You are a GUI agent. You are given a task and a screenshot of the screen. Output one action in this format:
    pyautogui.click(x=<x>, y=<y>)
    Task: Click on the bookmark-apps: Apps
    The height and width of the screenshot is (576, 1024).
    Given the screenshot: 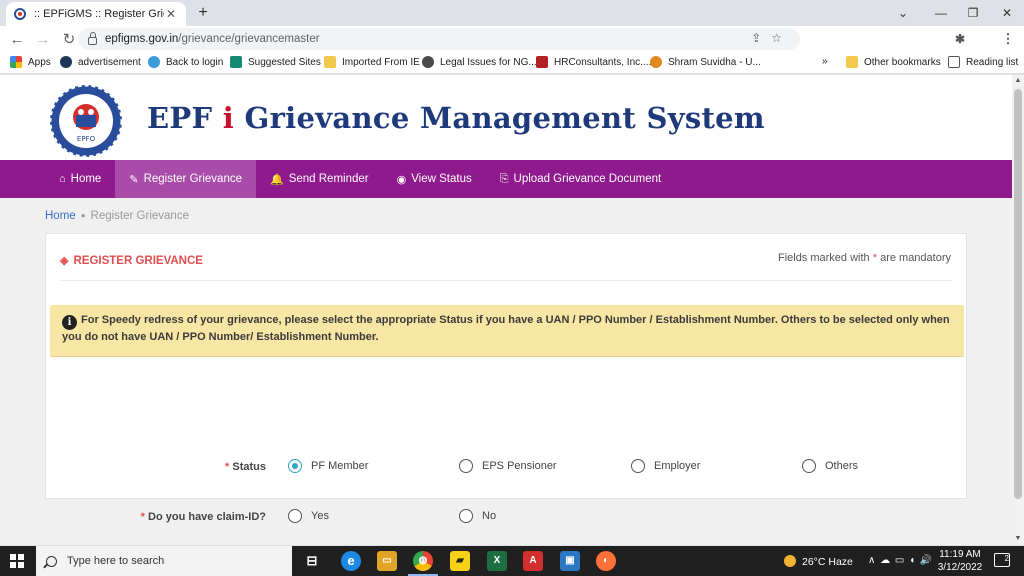 What is the action you would take?
    pyautogui.click(x=30, y=62)
    